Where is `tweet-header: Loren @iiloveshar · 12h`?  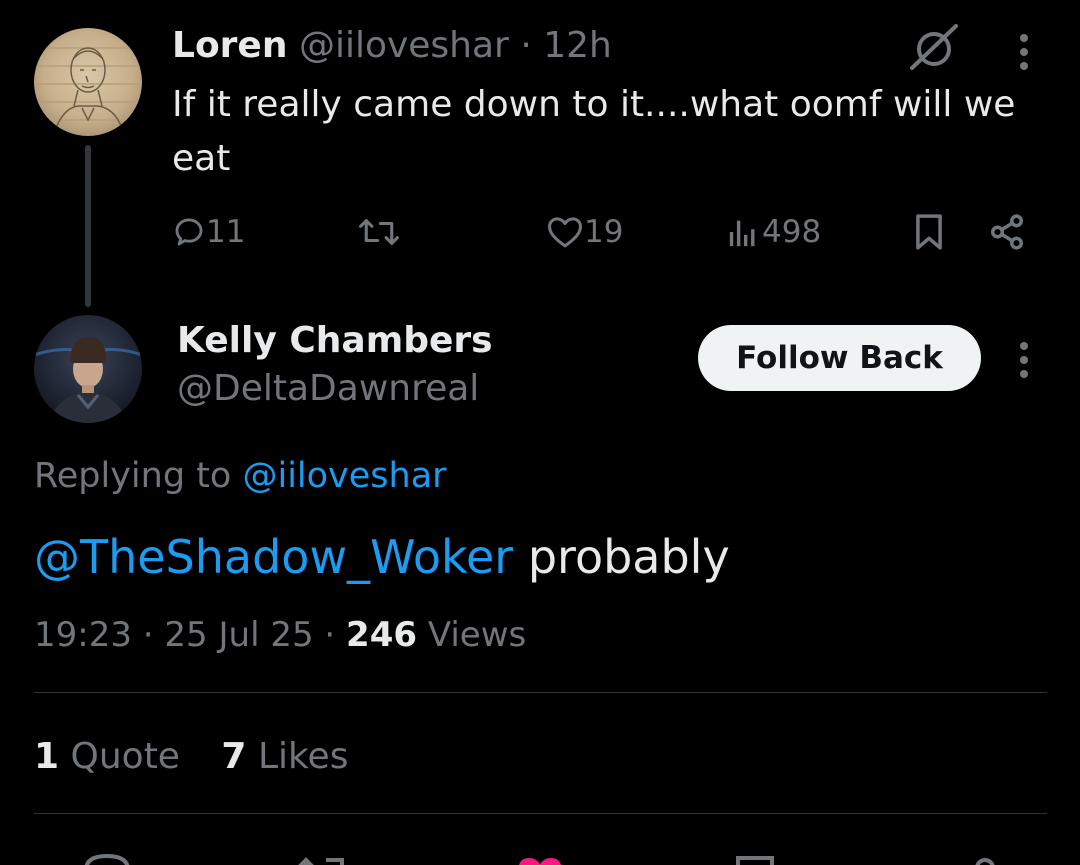
tweet-header: Loren @iiloveshar · 12h is located at coordinates (392, 46).